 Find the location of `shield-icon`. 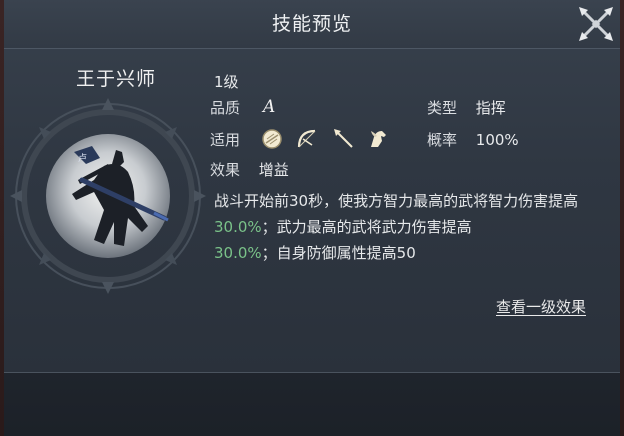

shield-icon is located at coordinates (272, 139).